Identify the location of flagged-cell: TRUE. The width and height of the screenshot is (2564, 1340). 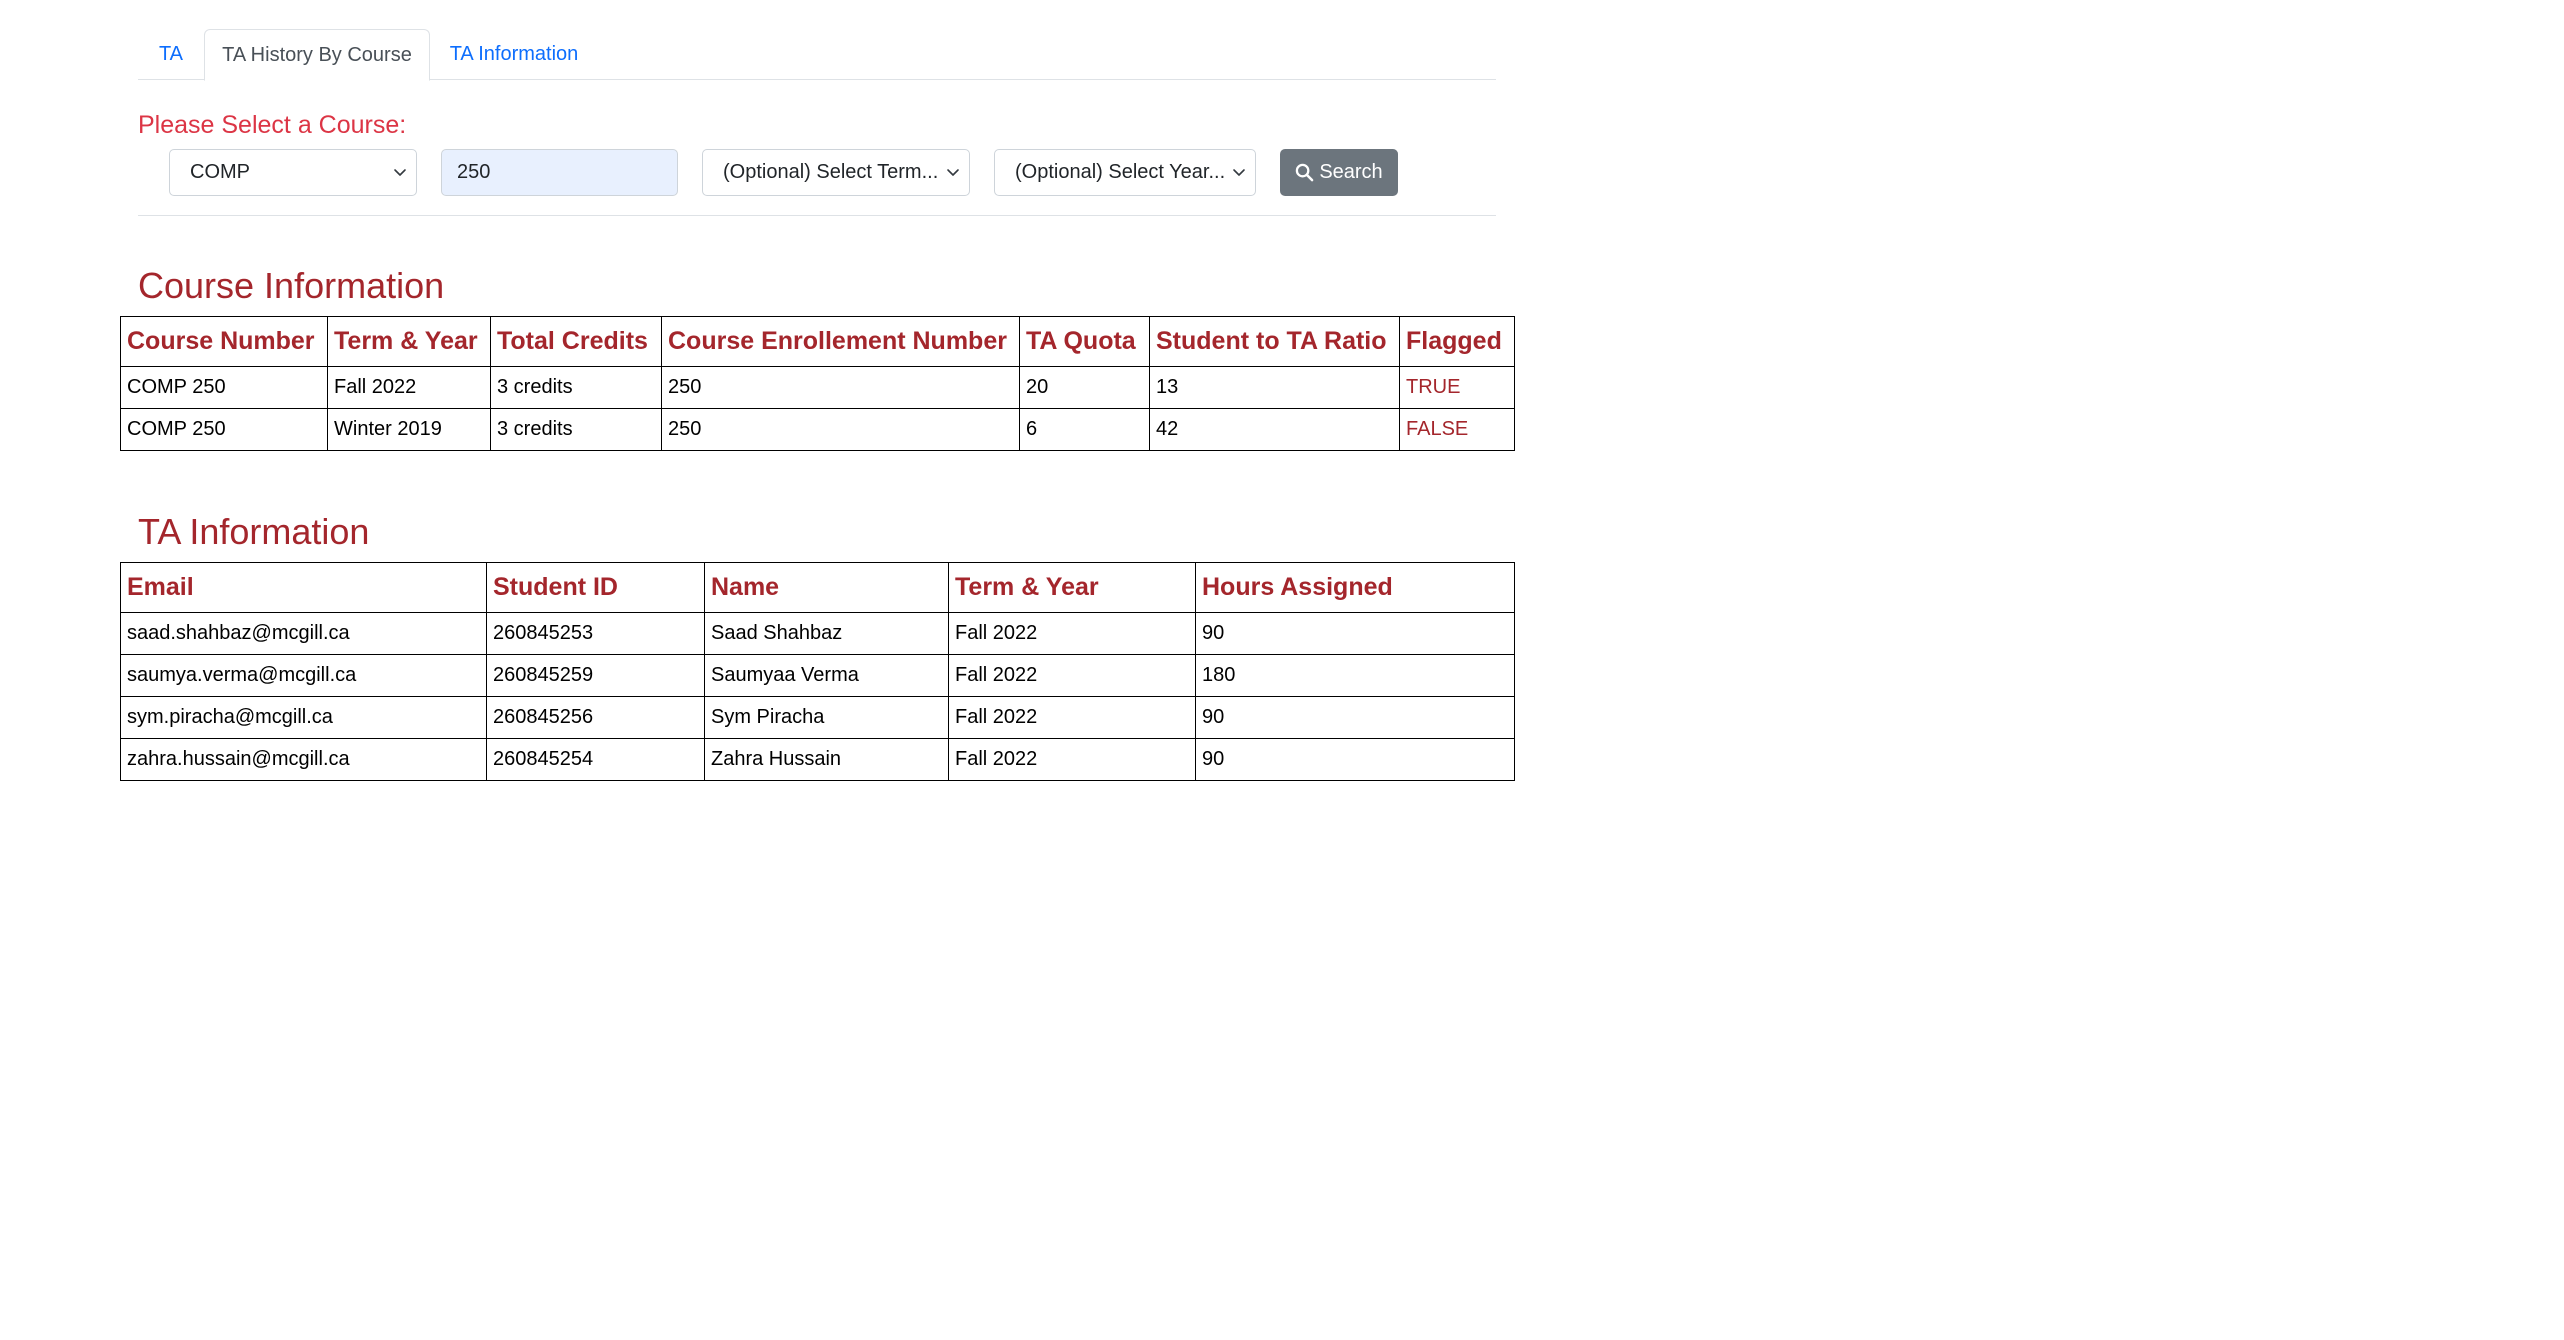
(1457, 387).